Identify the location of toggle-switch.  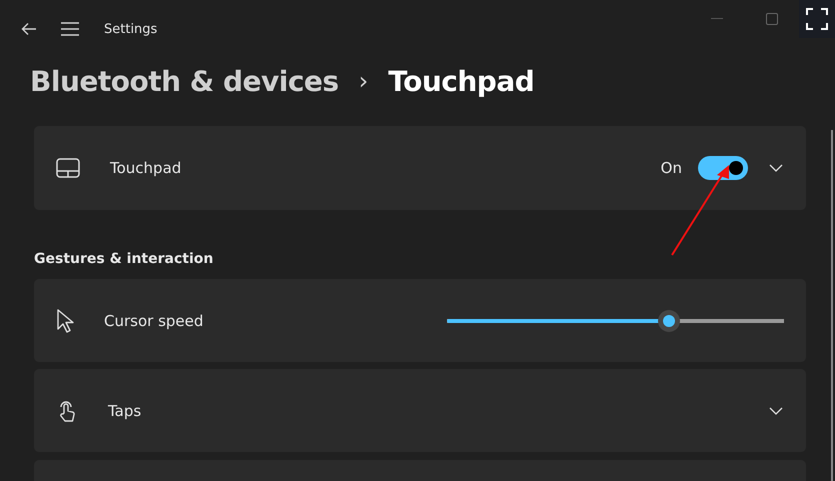
(723, 168).